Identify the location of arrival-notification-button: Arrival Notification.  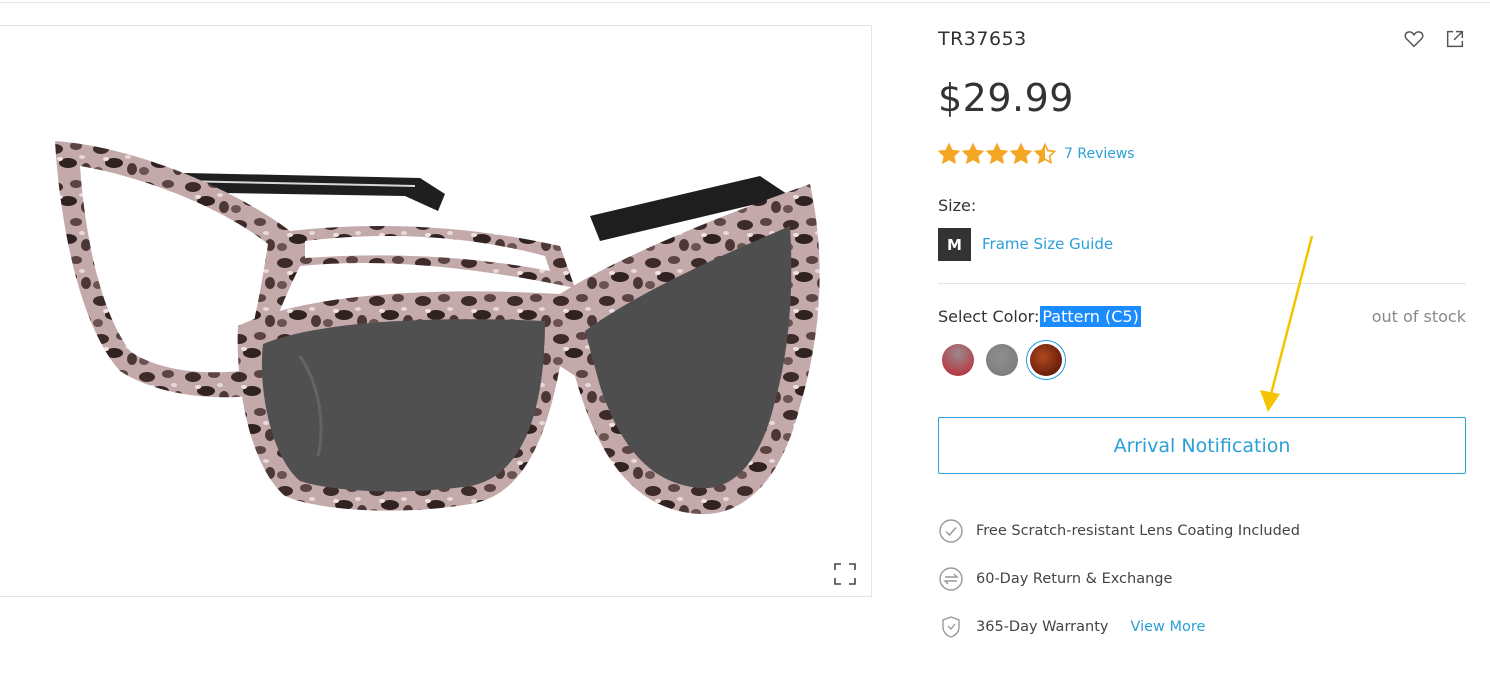
(1202, 445).